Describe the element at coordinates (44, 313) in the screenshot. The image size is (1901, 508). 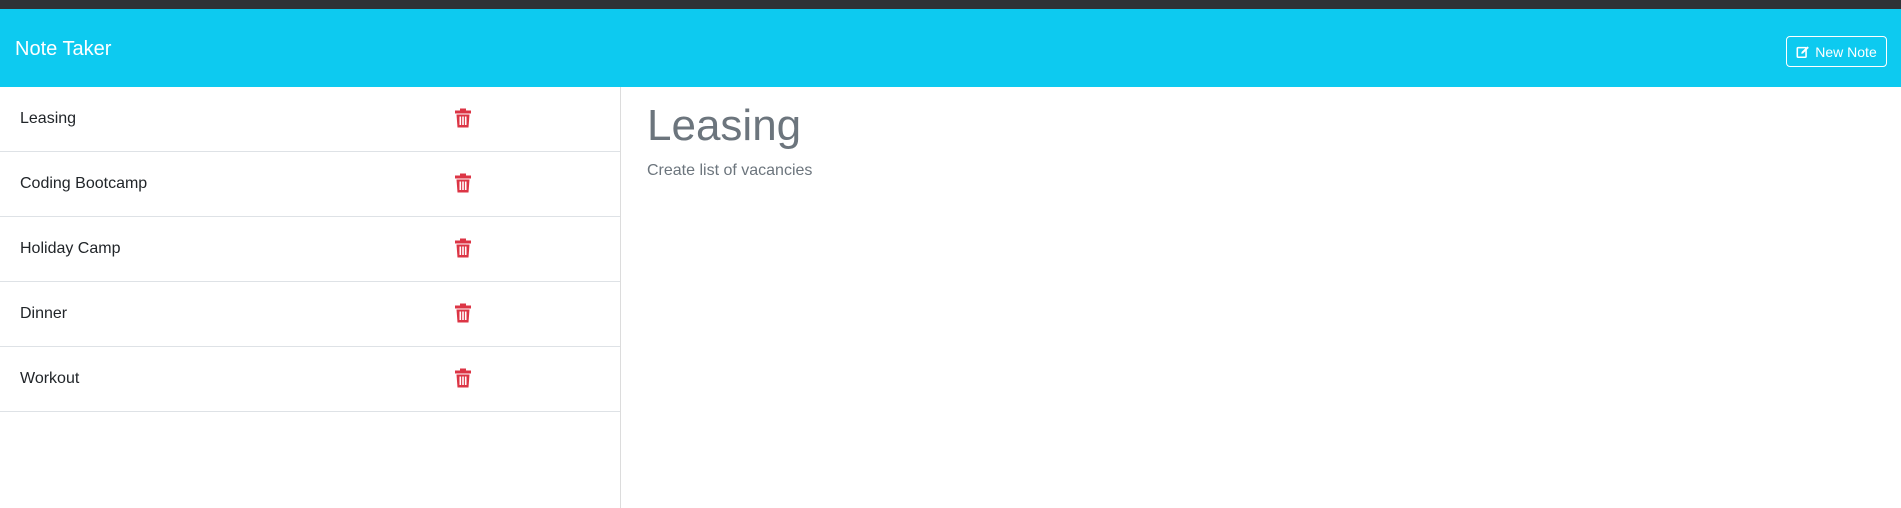
I see `note-list-item-title: Dinner` at that location.